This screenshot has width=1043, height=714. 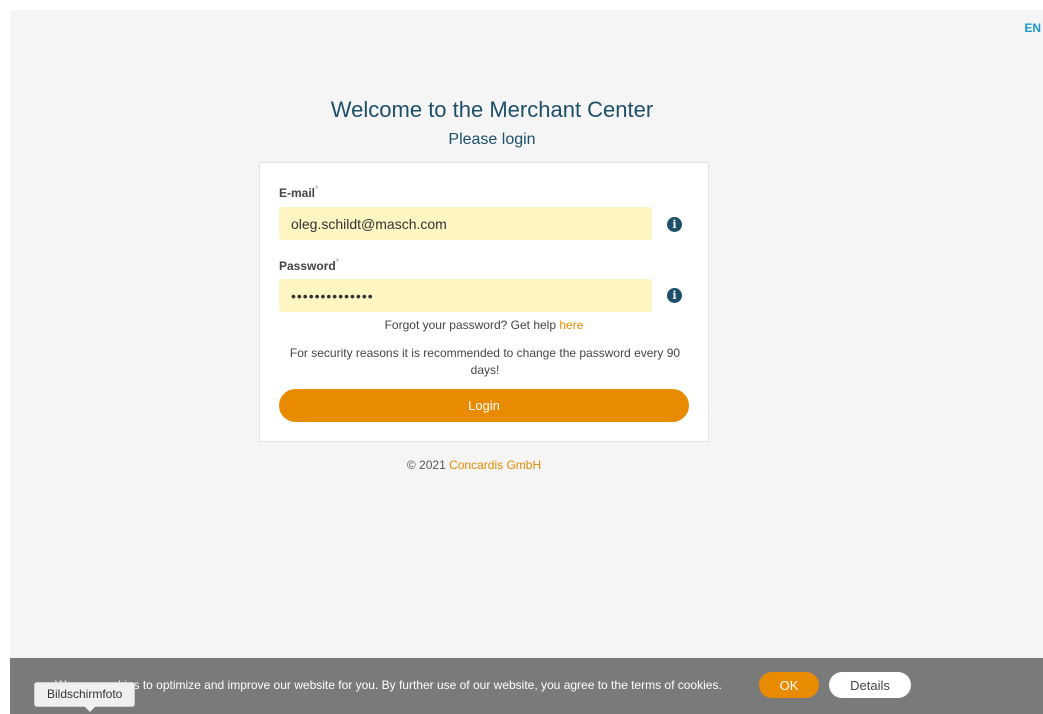 I want to click on email-label-text: E-mail, so click(x=297, y=193).